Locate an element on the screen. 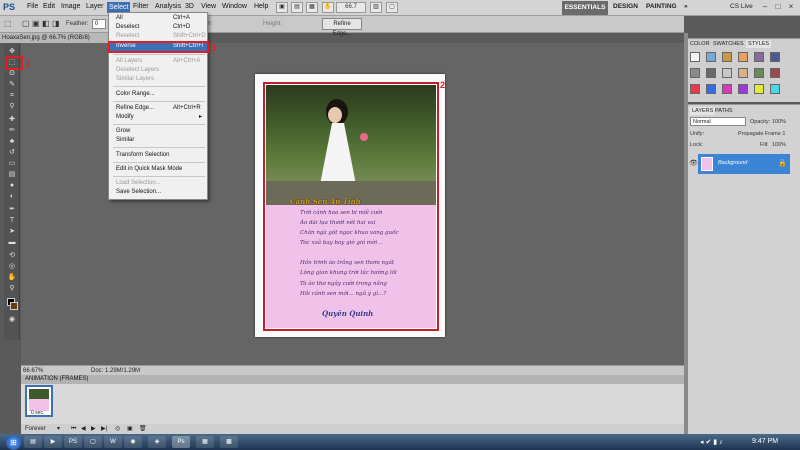 This screenshot has width=800, height=450. document-tab: HoaxaSen.jpg @ 66.7% (RGB/8) is located at coordinates (55, 38).